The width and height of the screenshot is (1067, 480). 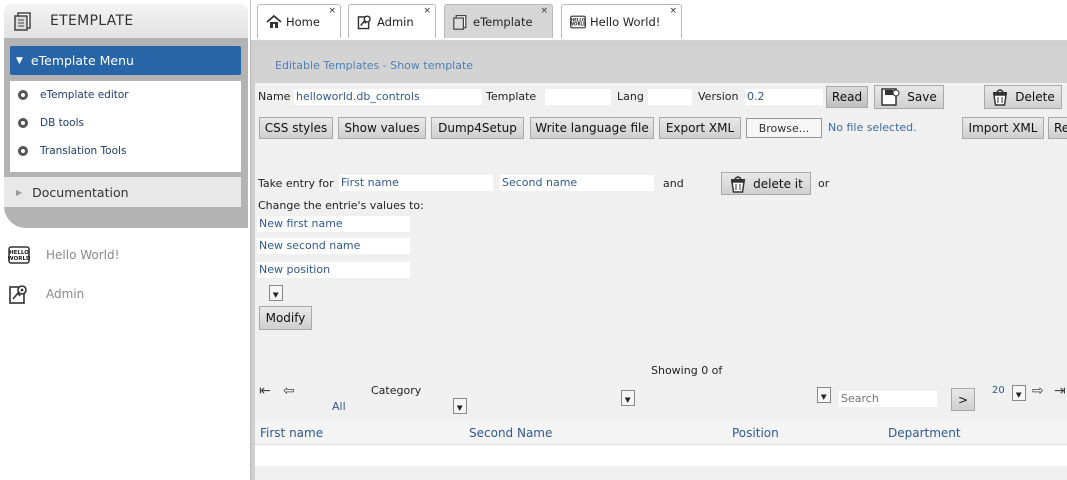 What do you see at coordinates (125, 123) in the screenshot?
I see `menu-item-db-tools: DB tools` at bounding box center [125, 123].